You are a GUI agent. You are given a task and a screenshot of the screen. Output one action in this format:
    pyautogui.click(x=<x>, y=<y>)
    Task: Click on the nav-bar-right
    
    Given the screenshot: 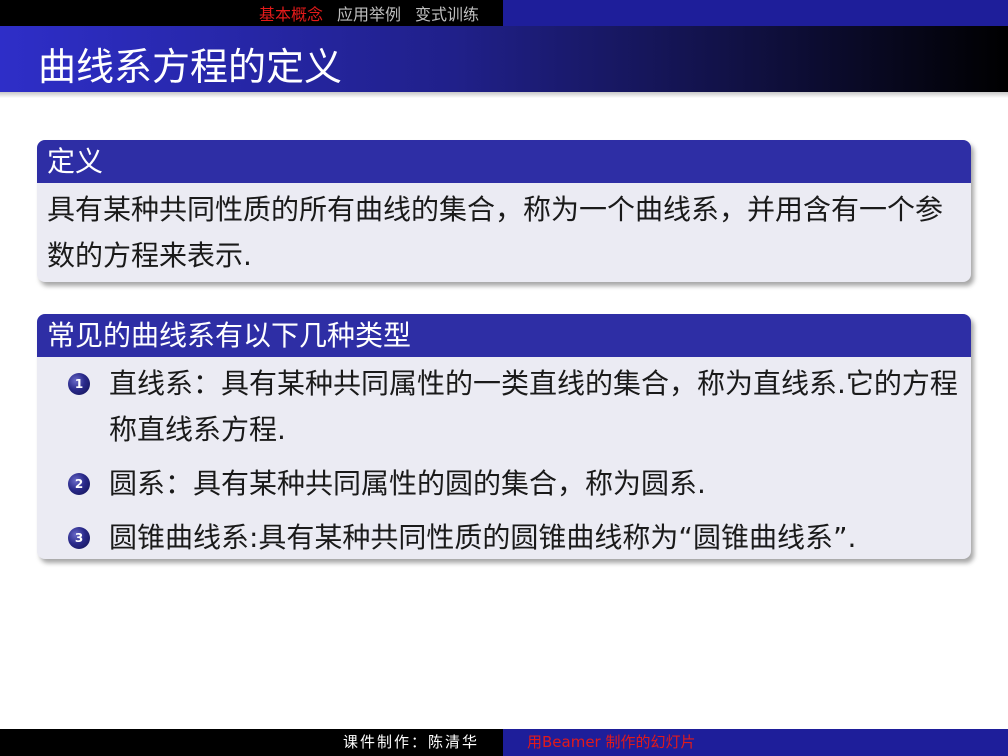 What is the action you would take?
    pyautogui.click(x=755, y=13)
    